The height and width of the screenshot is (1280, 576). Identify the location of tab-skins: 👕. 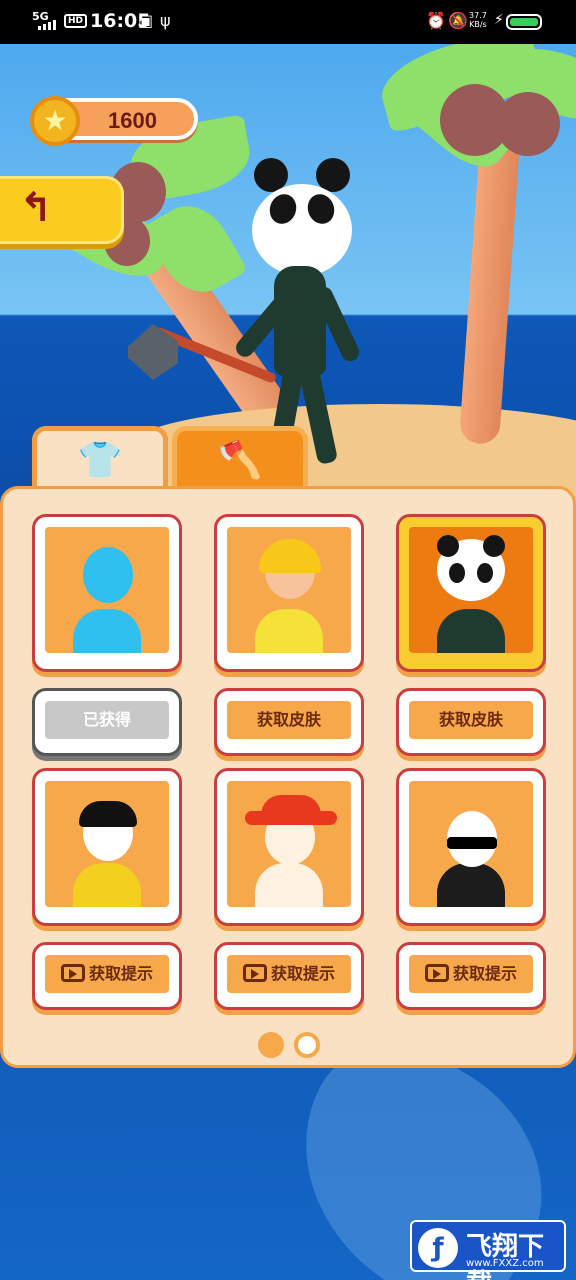
(100, 459).